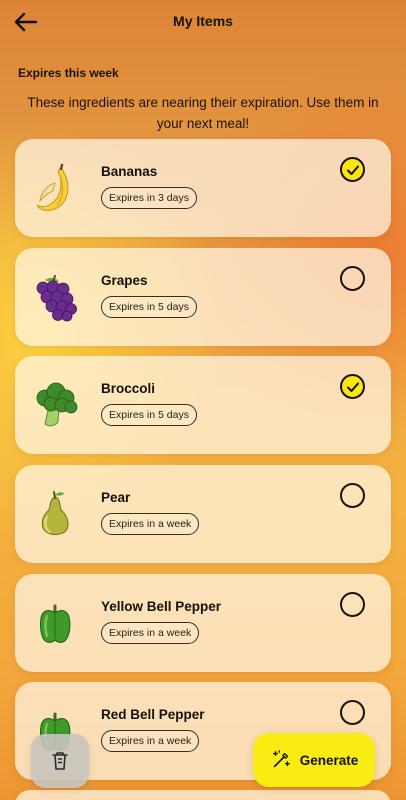  What do you see at coordinates (56, 405) in the screenshot?
I see `broccoli-icon` at bounding box center [56, 405].